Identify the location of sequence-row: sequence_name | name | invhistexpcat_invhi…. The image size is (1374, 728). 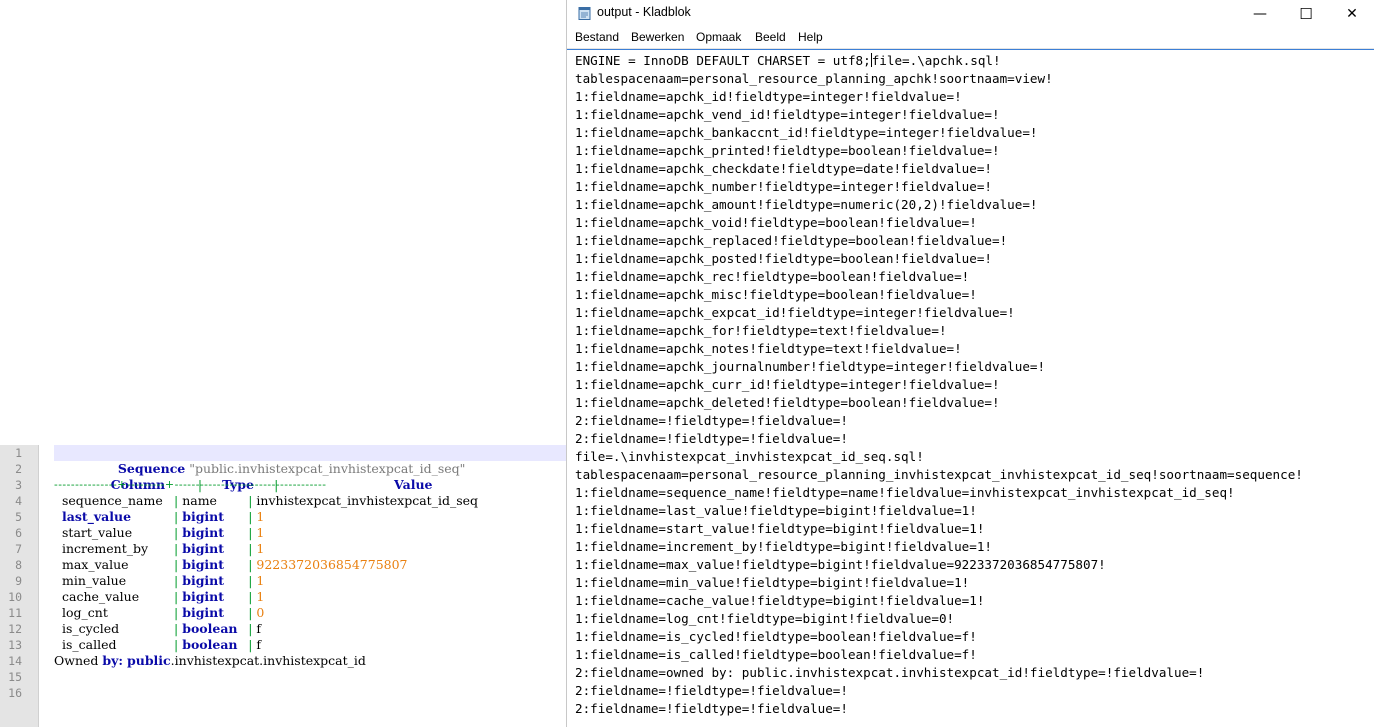
(270, 500).